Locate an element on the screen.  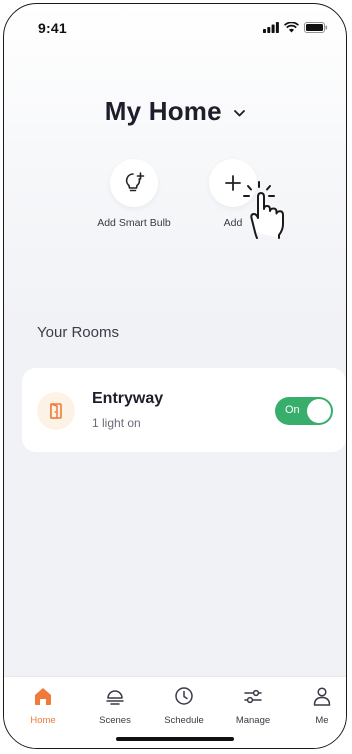
home-selector: My Home is located at coordinates (175, 111).